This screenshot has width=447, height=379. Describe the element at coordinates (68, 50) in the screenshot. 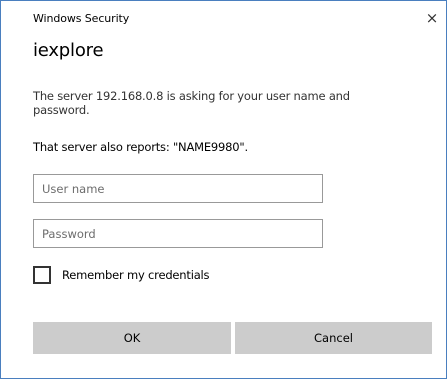

I see `app-name-heading: iexplore` at that location.